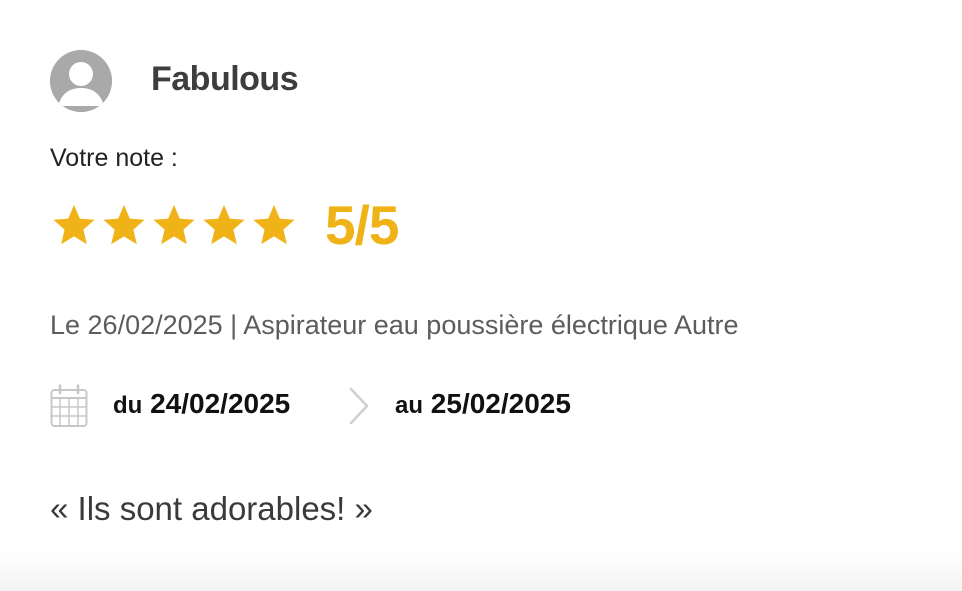 This screenshot has width=962, height=591. What do you see at coordinates (69, 406) in the screenshot?
I see `calendar-icon` at bounding box center [69, 406].